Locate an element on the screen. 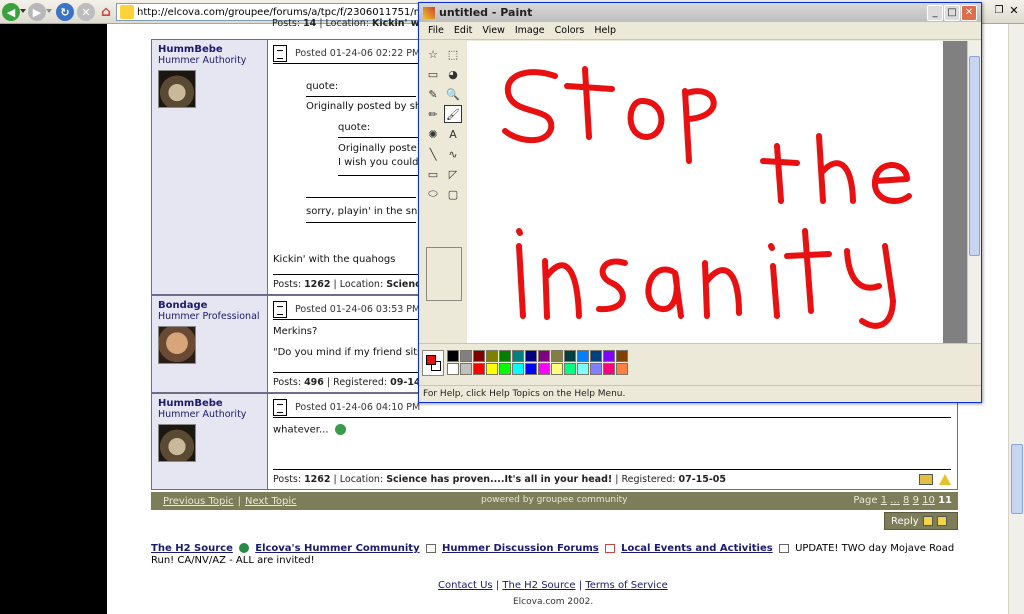 The width and height of the screenshot is (1024, 614). refresh-button: ↻ is located at coordinates (65, 12).